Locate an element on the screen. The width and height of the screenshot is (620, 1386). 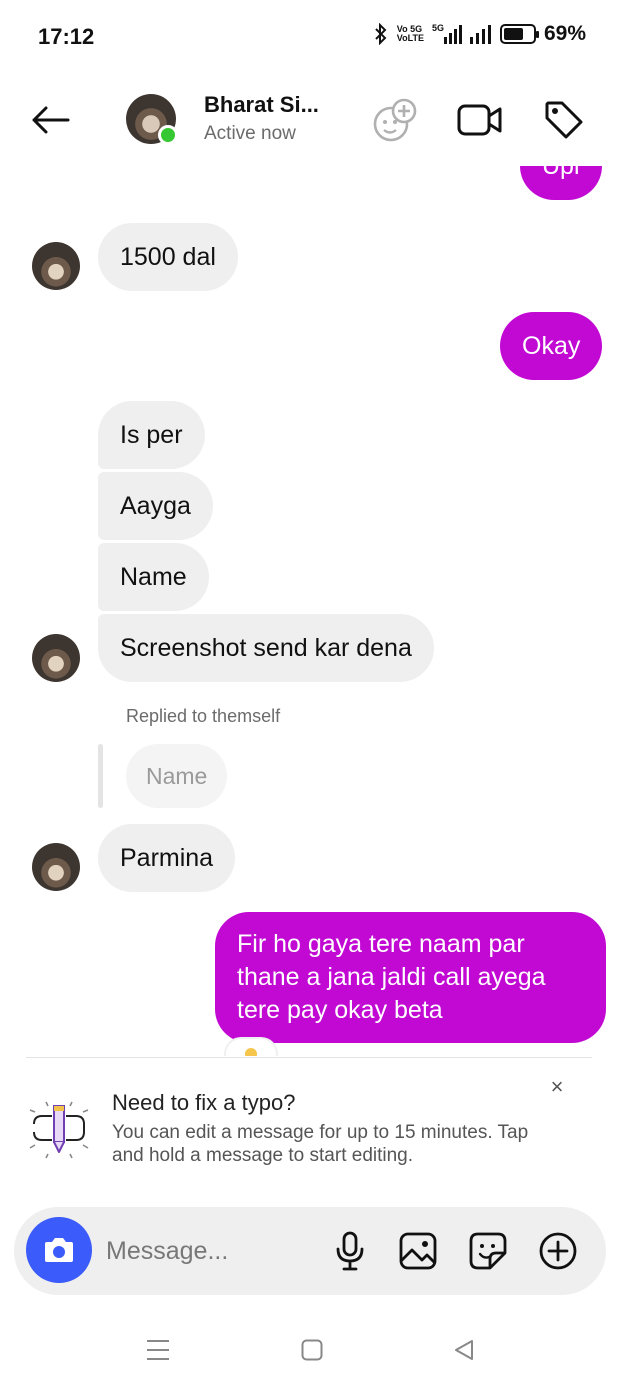
battery-icon is located at coordinates (519, 34).